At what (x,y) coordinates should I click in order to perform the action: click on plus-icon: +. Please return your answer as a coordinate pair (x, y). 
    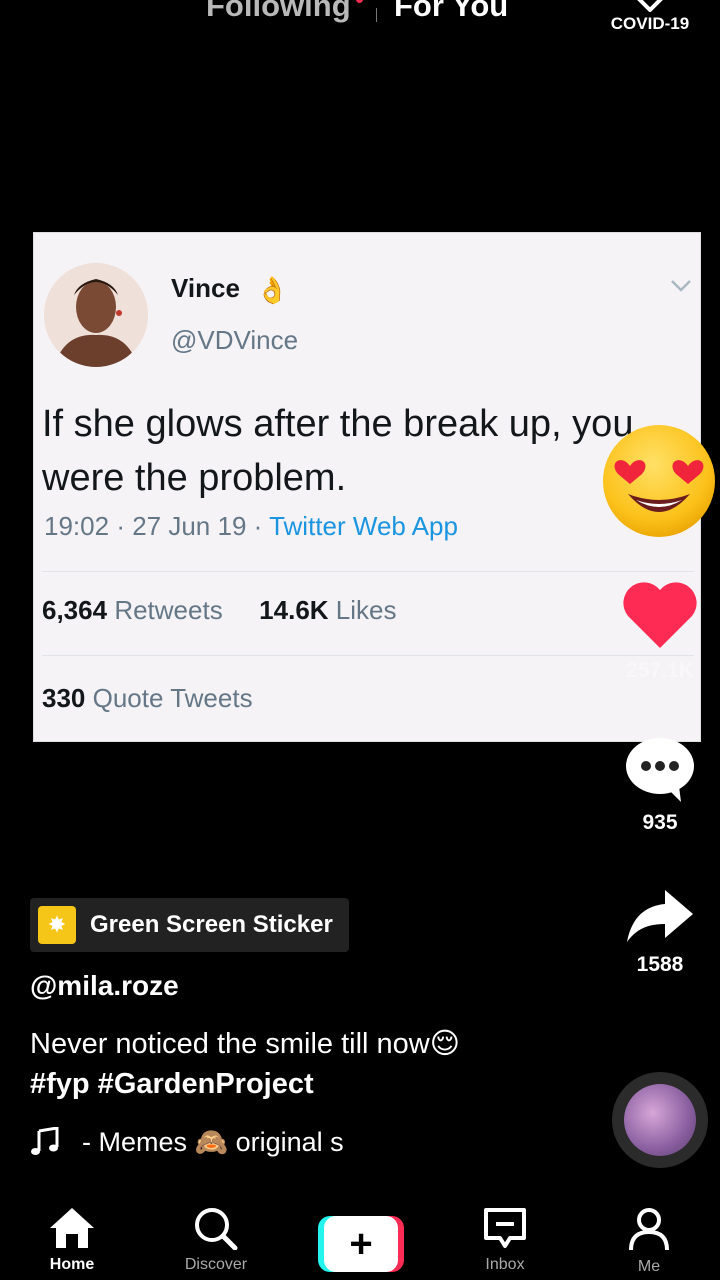
    Looking at the image, I should click on (361, 1244).